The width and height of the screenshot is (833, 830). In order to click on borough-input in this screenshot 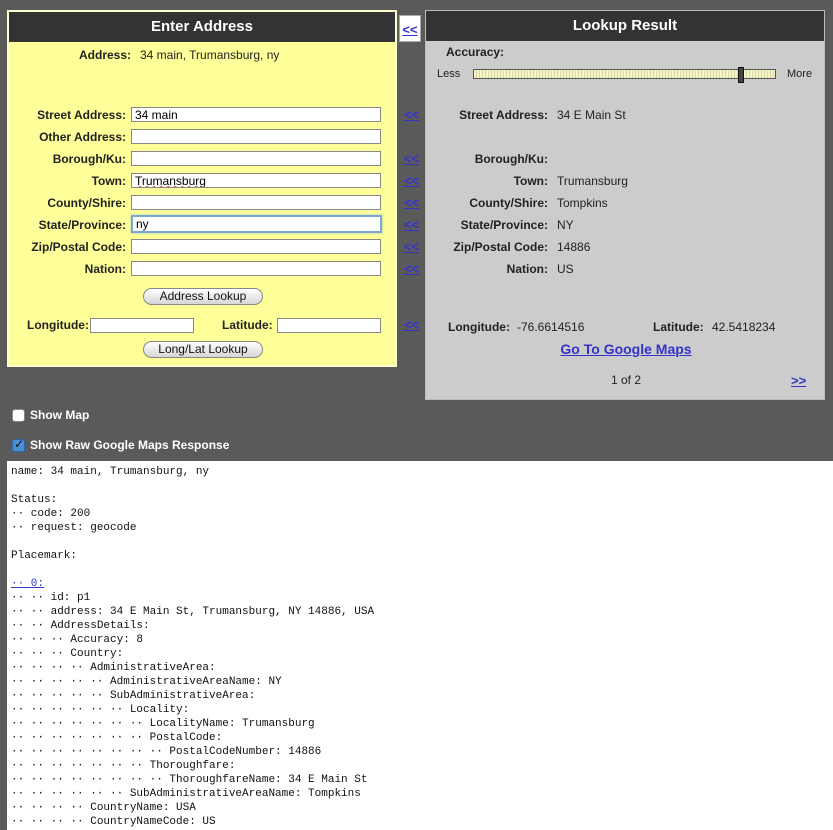, I will do `click(256, 158)`.